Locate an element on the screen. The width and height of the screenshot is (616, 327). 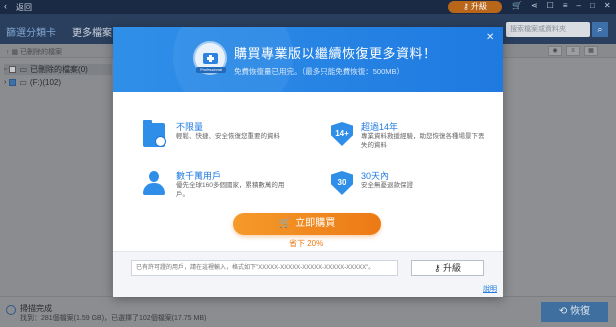
close-window-icon: ✕ is located at coordinates (607, 5).